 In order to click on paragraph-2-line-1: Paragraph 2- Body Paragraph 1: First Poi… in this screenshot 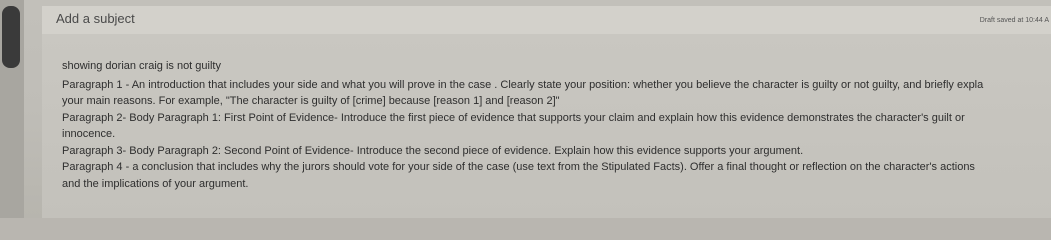, I will do `click(513, 117)`.